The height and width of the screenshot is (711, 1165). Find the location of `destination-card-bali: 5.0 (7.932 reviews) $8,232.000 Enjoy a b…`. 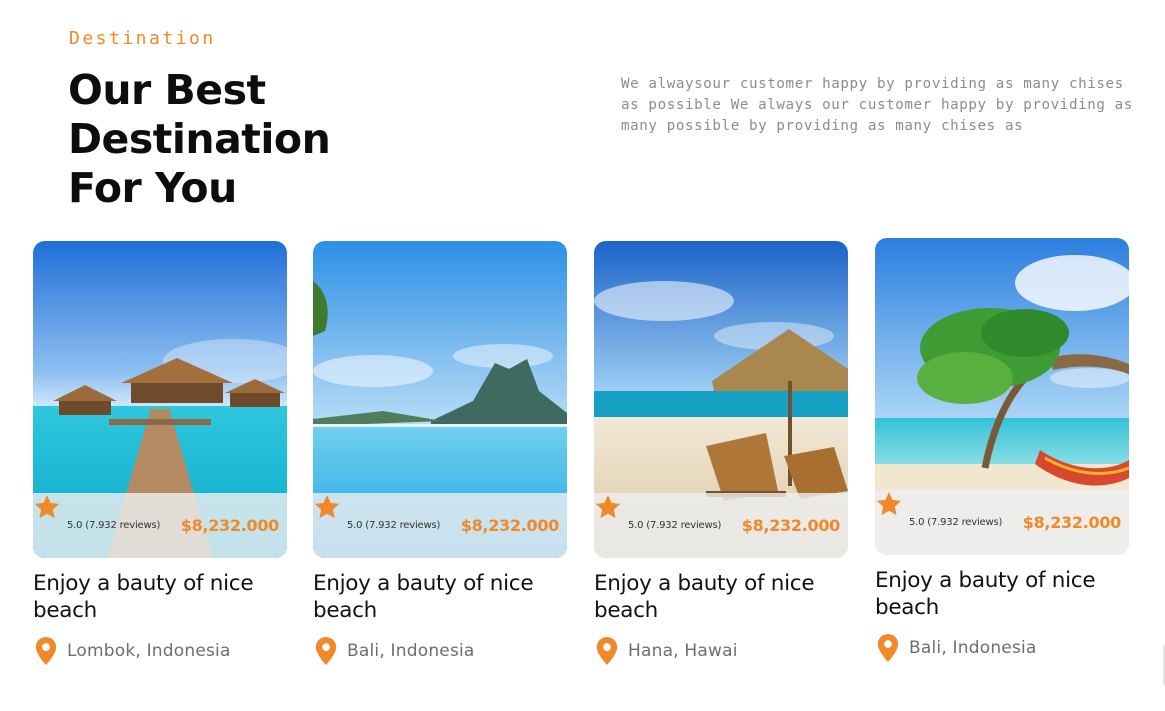

destination-card-bali: 5.0 (7.932 reviews) $8,232.000 Enjoy a b… is located at coordinates (440, 453).